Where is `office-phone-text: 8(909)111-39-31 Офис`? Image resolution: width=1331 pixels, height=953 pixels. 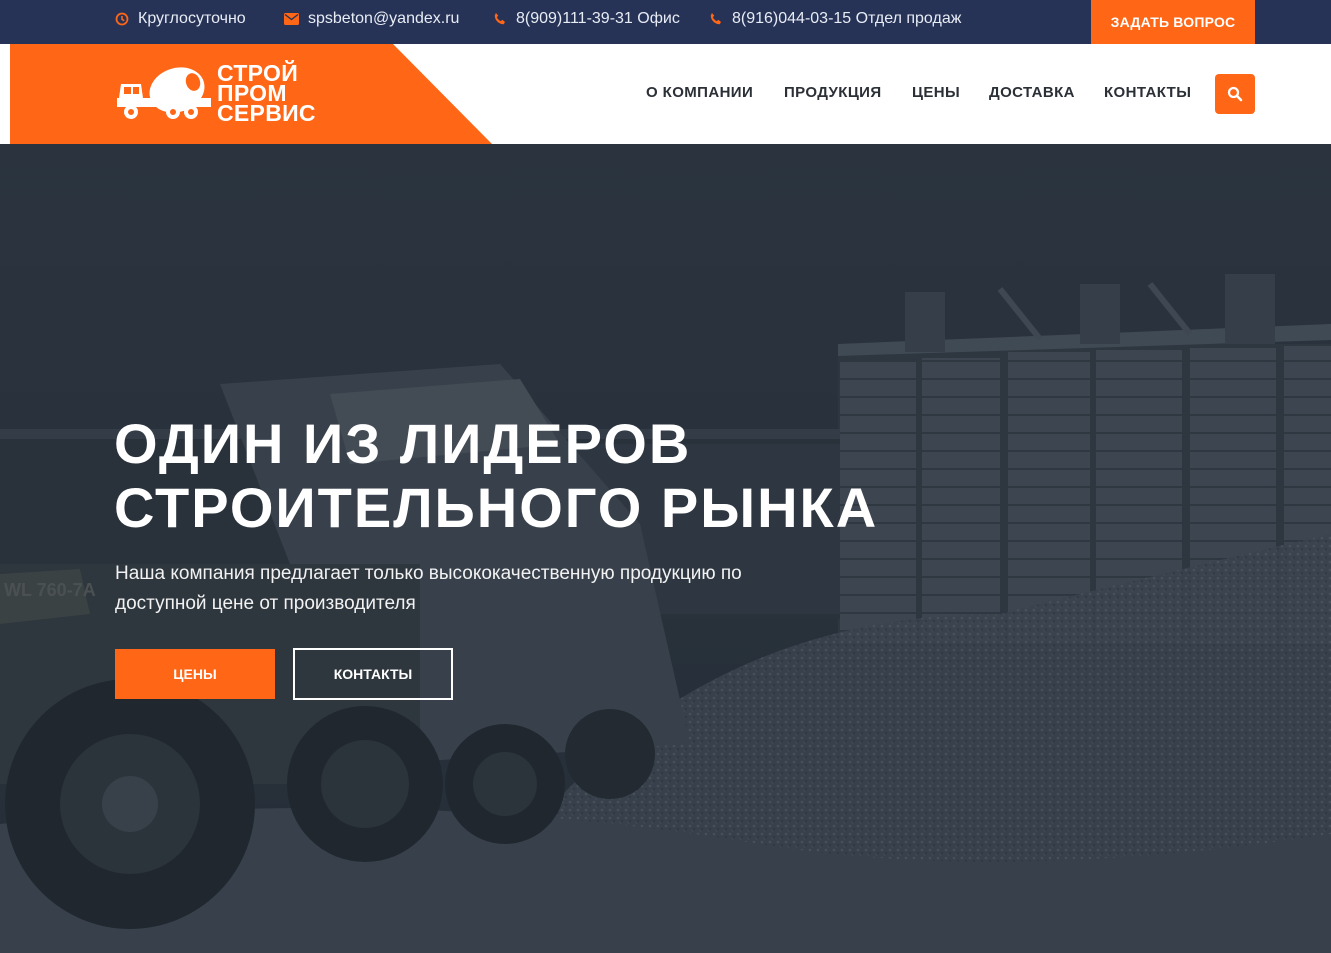 office-phone-text: 8(909)111-39-31 Офис is located at coordinates (598, 19).